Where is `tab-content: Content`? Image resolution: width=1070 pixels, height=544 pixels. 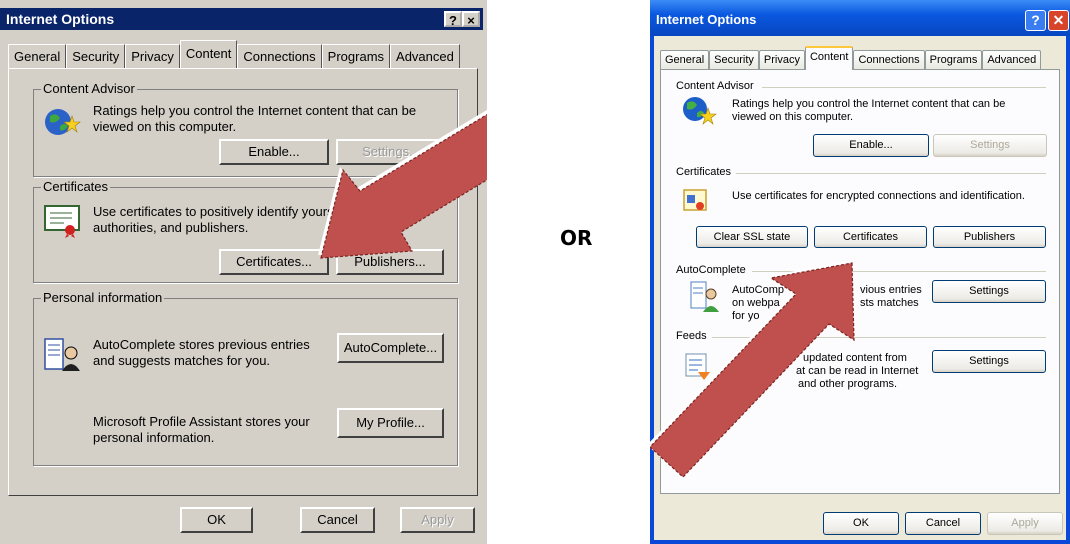 tab-content: Content is located at coordinates (208, 54).